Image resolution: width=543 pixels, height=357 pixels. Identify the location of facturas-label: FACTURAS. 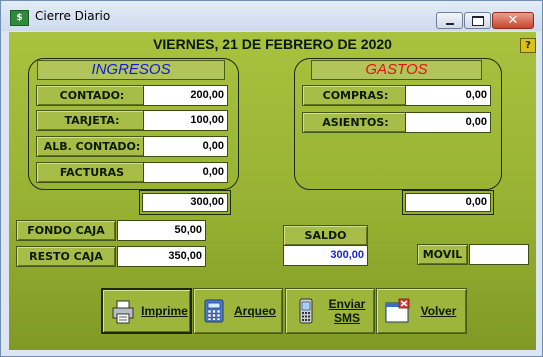
(92, 172).